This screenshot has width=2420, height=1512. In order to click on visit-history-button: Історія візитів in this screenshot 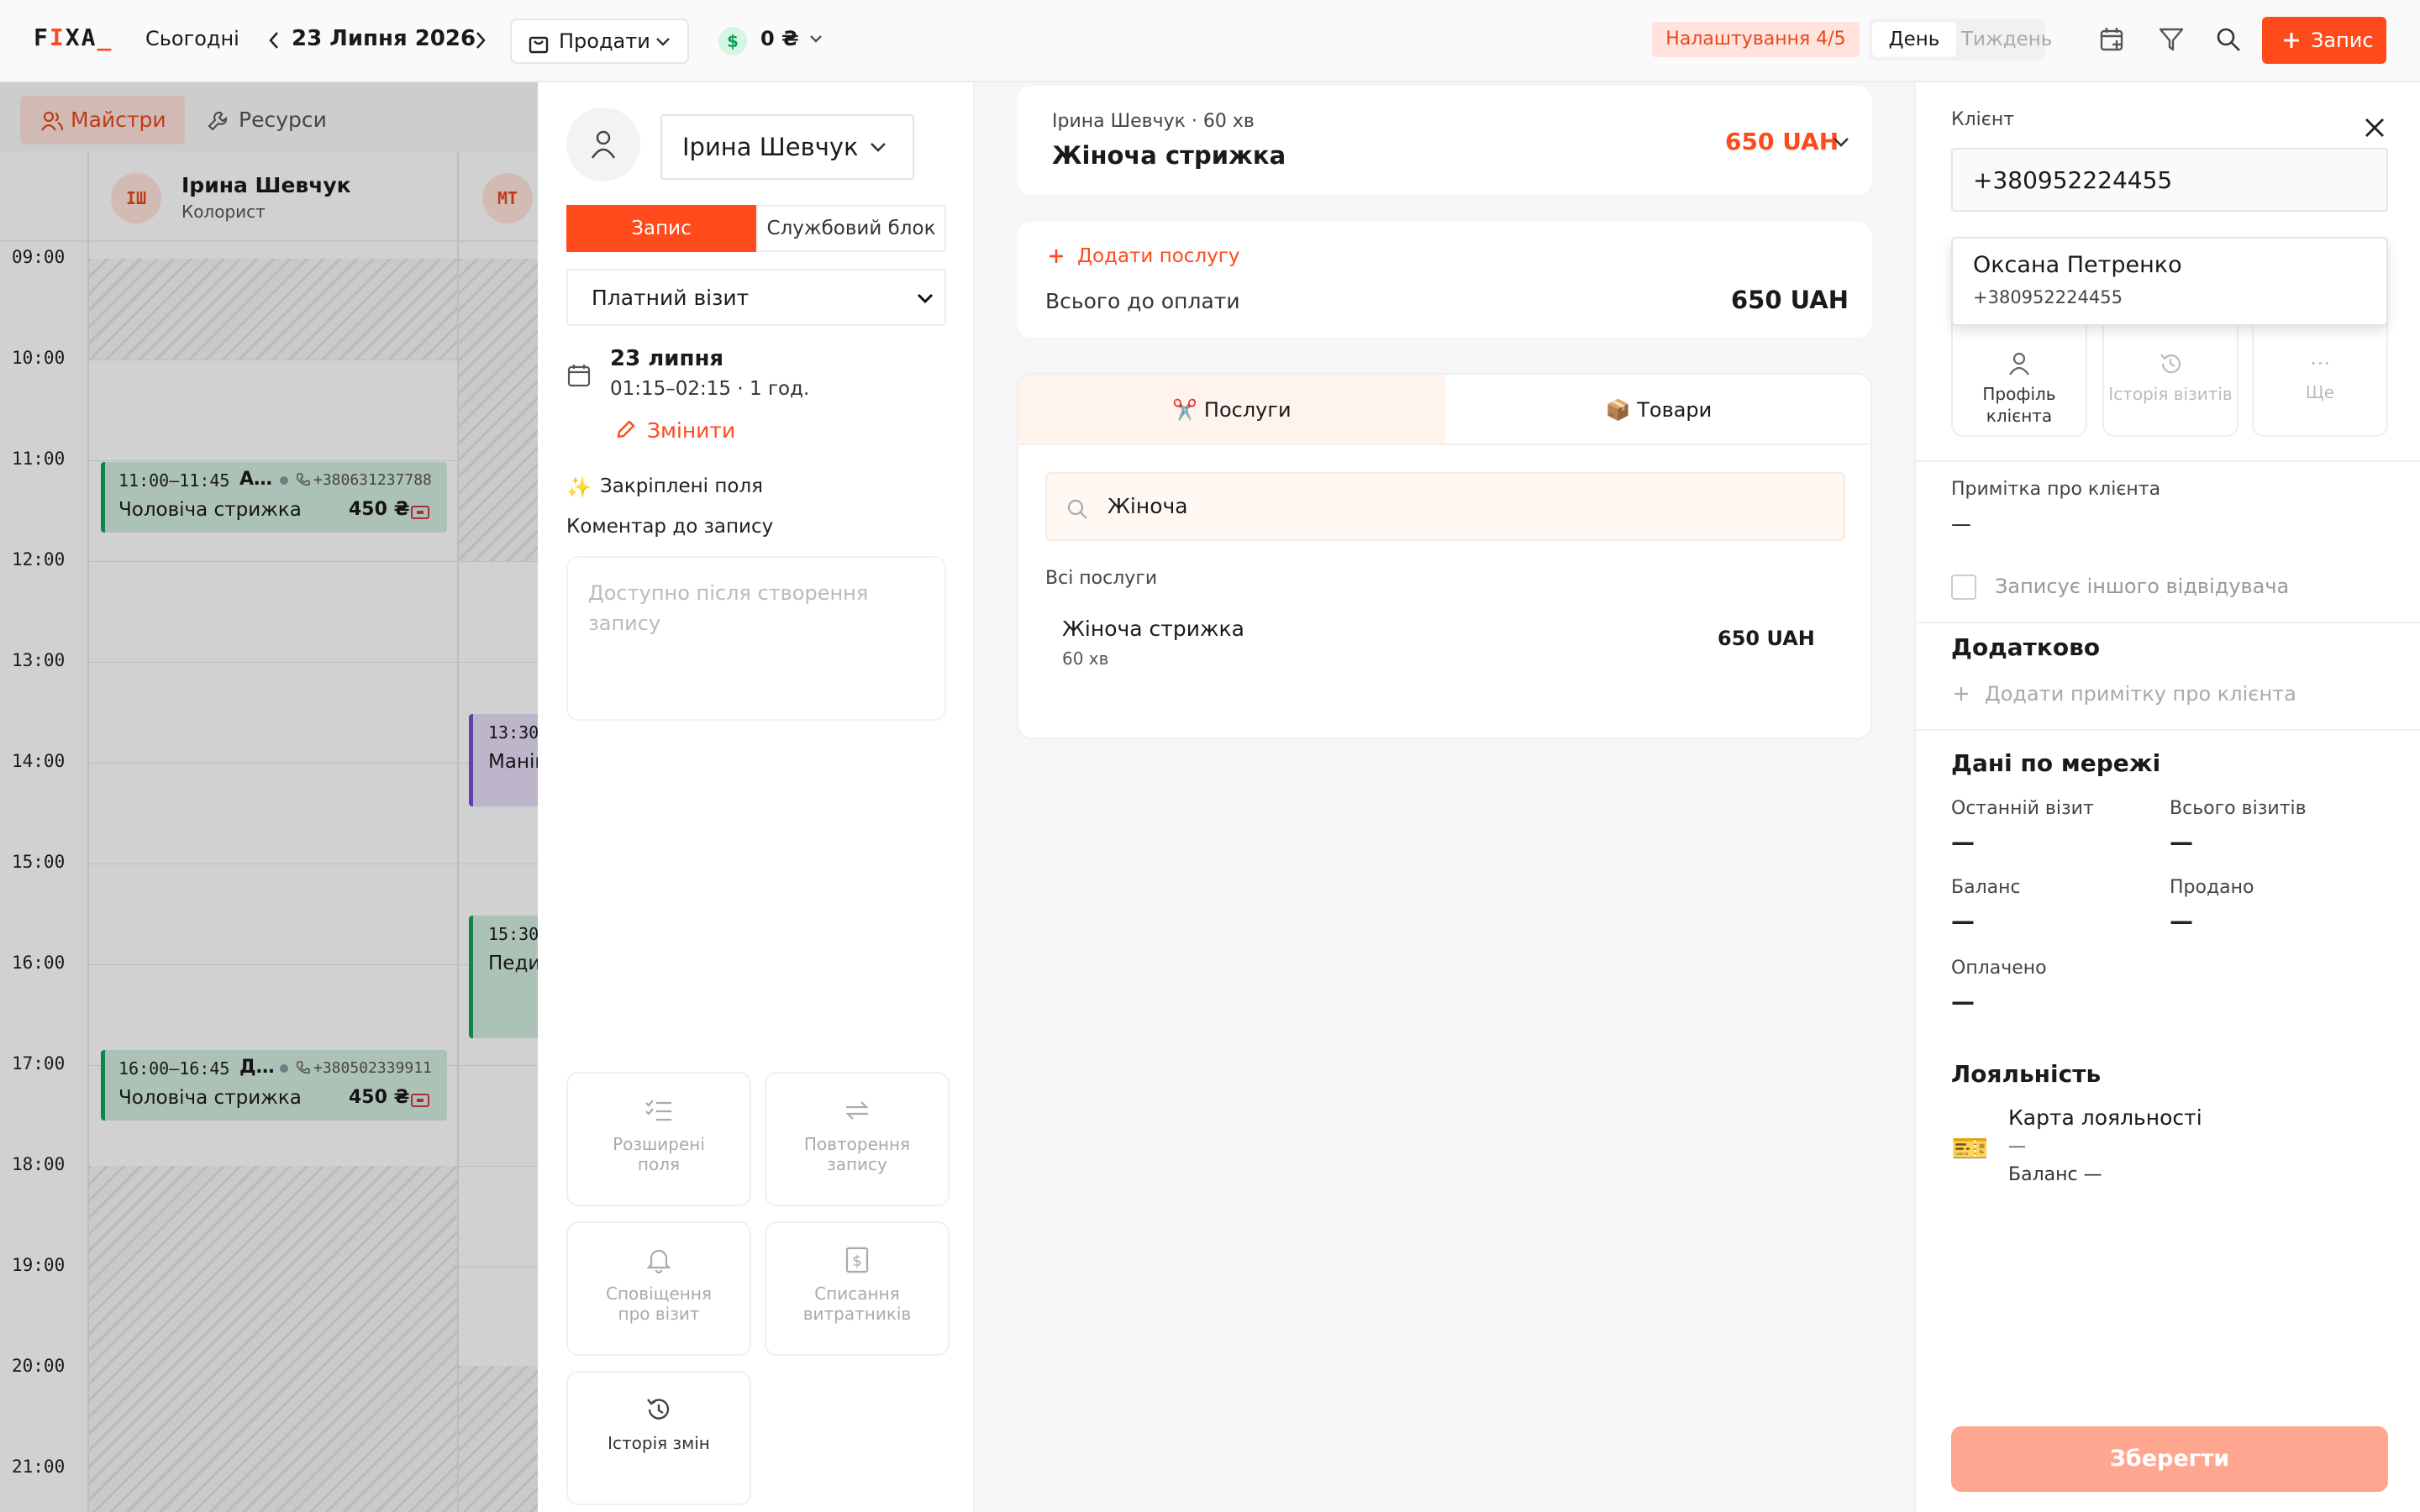, I will do `click(2170, 372)`.